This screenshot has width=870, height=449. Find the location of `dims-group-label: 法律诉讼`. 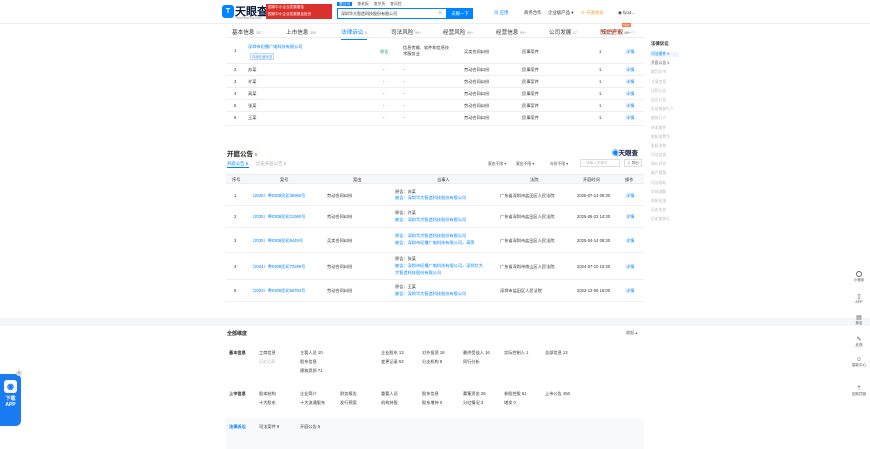

dims-group-label: 法律诉讼 is located at coordinates (237, 426).